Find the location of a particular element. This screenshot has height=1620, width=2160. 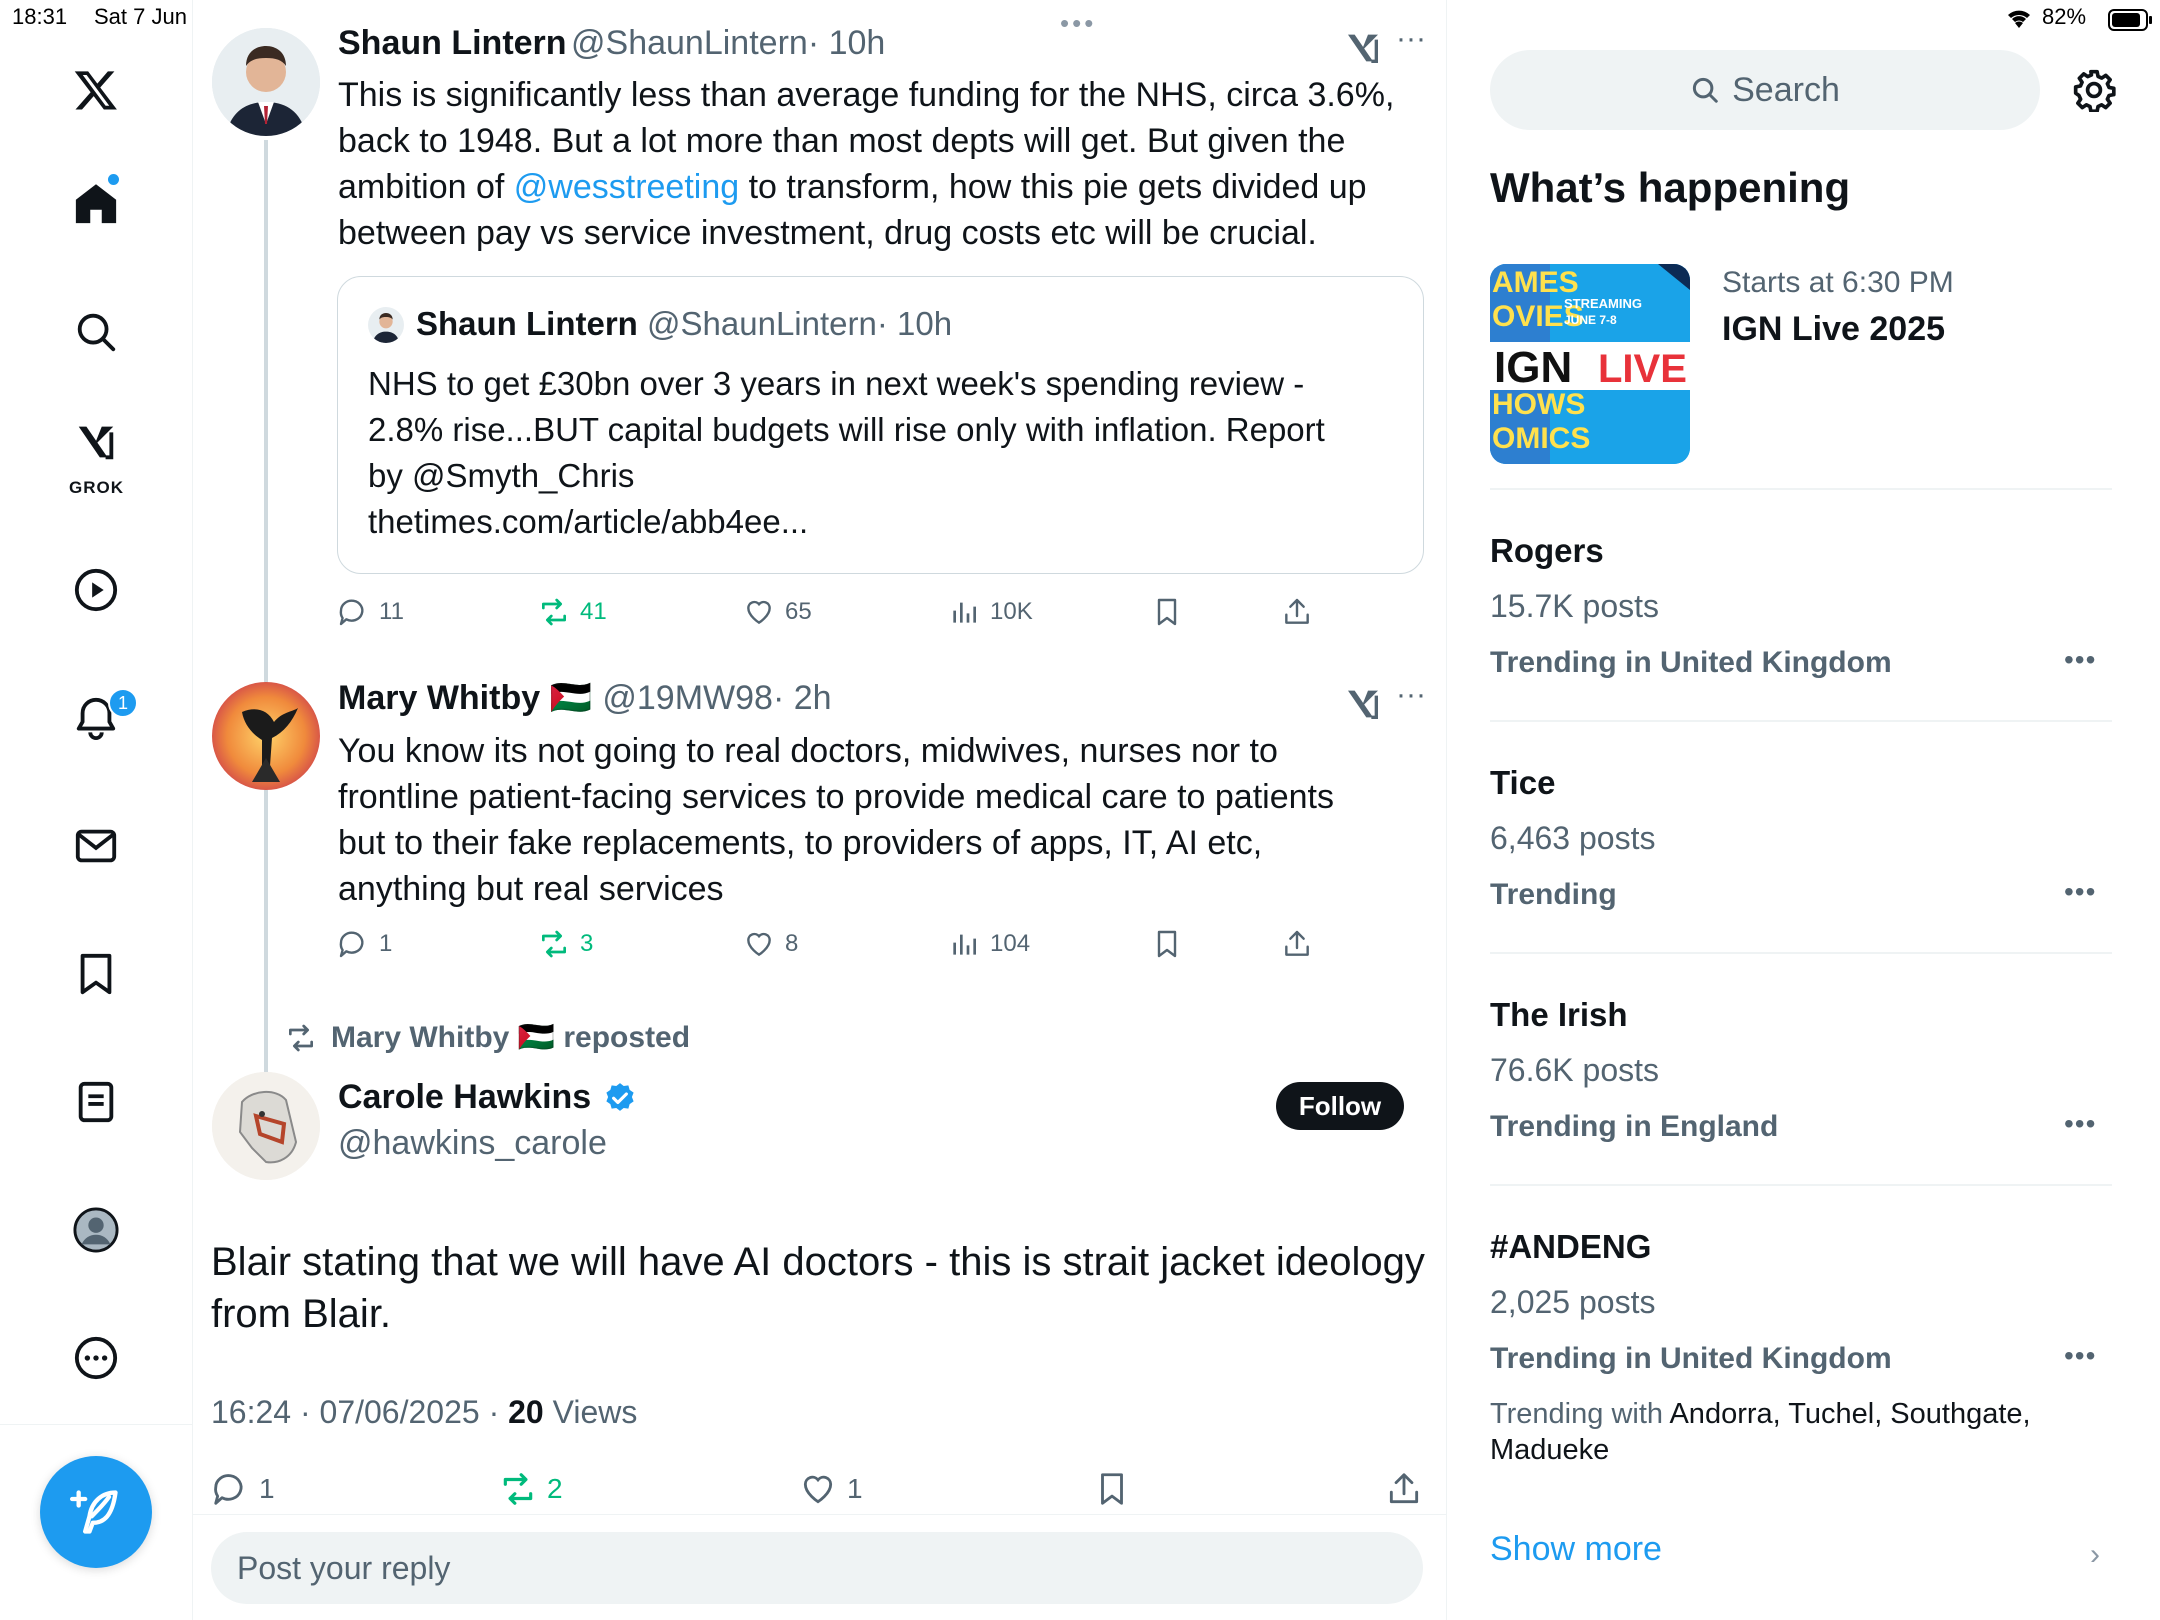

video-icon is located at coordinates (96, 590).